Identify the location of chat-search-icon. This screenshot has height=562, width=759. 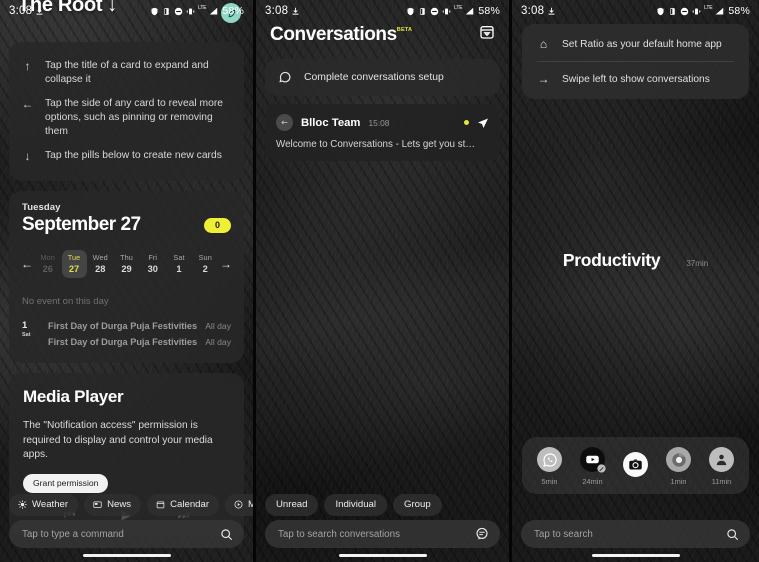
(482, 534).